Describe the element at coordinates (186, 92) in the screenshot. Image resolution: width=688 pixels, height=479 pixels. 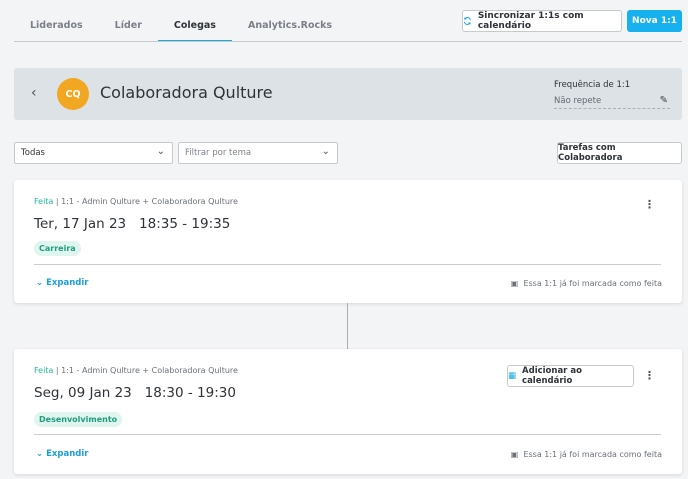
I see `person-name: Colaboradora Qulture` at that location.